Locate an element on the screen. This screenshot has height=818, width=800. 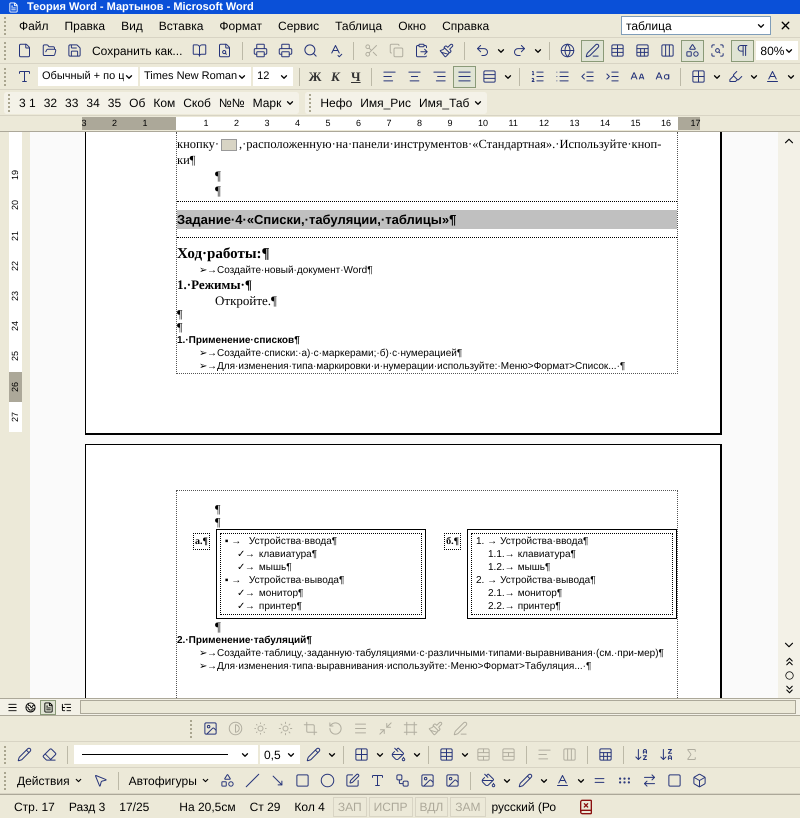
menu-item: Формат is located at coordinates (240, 25).